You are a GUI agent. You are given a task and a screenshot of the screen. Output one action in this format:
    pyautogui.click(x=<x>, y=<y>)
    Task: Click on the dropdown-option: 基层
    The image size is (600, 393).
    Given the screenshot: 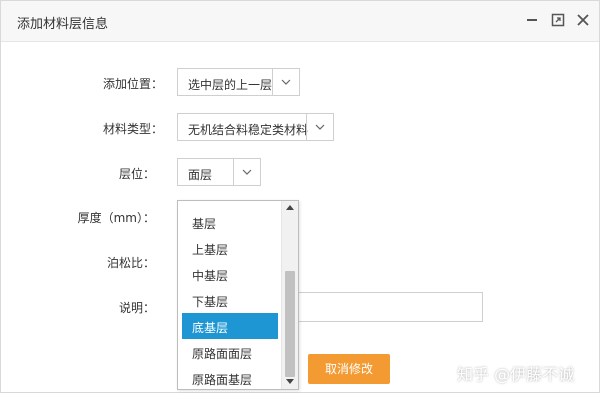 What is the action you would take?
    pyautogui.click(x=230, y=222)
    